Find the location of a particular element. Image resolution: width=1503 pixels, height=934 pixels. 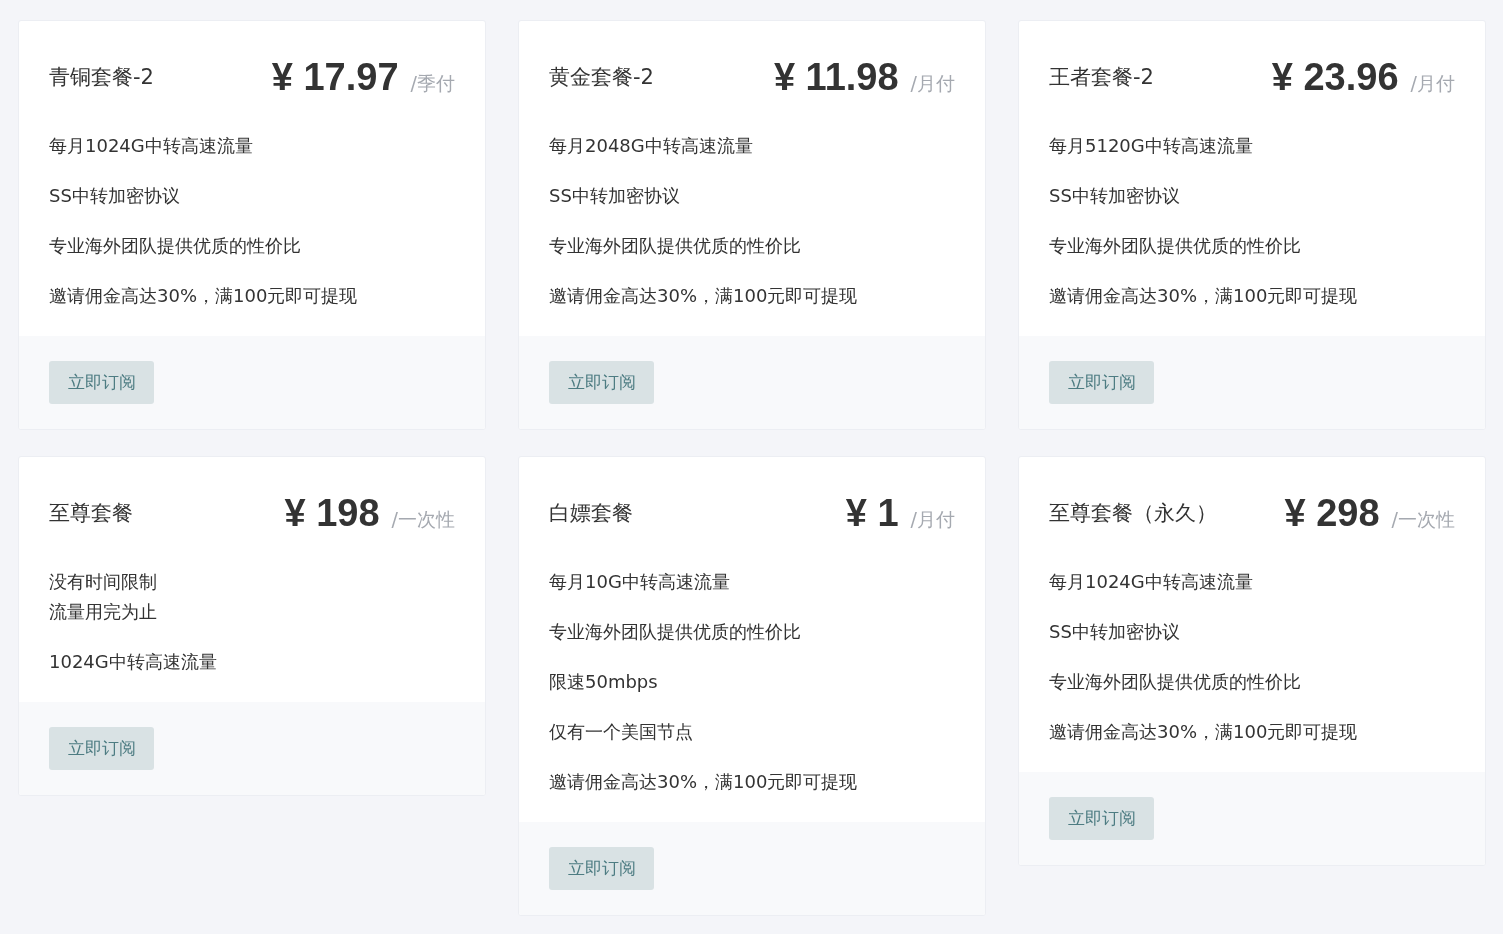

plan-title: 黄金套餐-2 is located at coordinates (601, 77).